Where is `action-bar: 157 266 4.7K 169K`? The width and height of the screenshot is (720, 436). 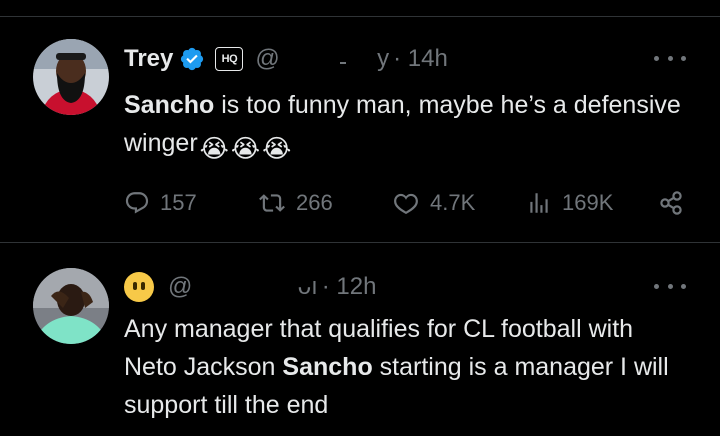 action-bar: 157 266 4.7K 169K is located at coordinates (406, 203).